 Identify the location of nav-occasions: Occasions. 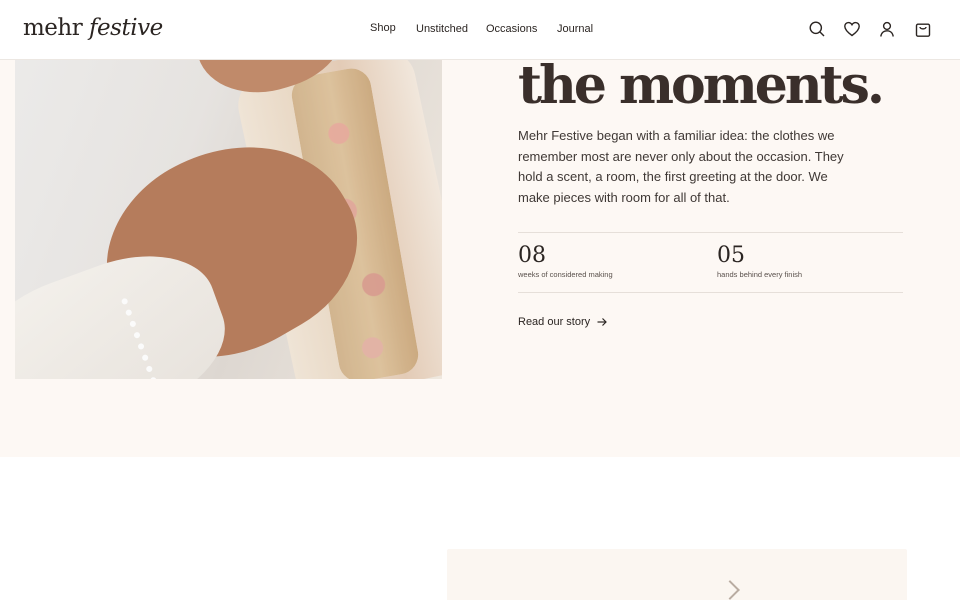
(511, 29).